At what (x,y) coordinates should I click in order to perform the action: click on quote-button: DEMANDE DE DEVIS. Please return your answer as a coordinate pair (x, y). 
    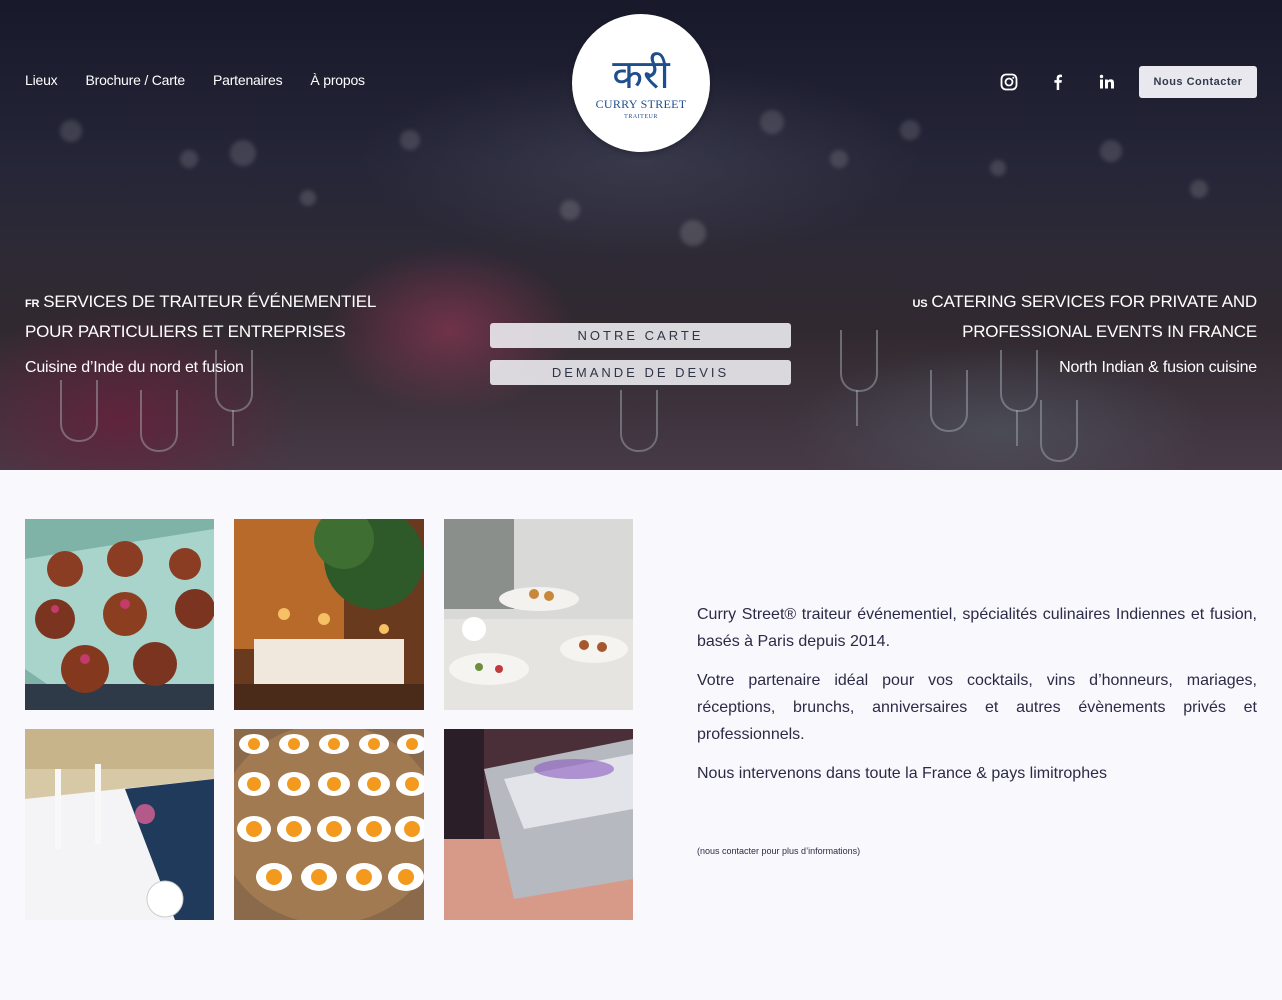
    Looking at the image, I should click on (640, 372).